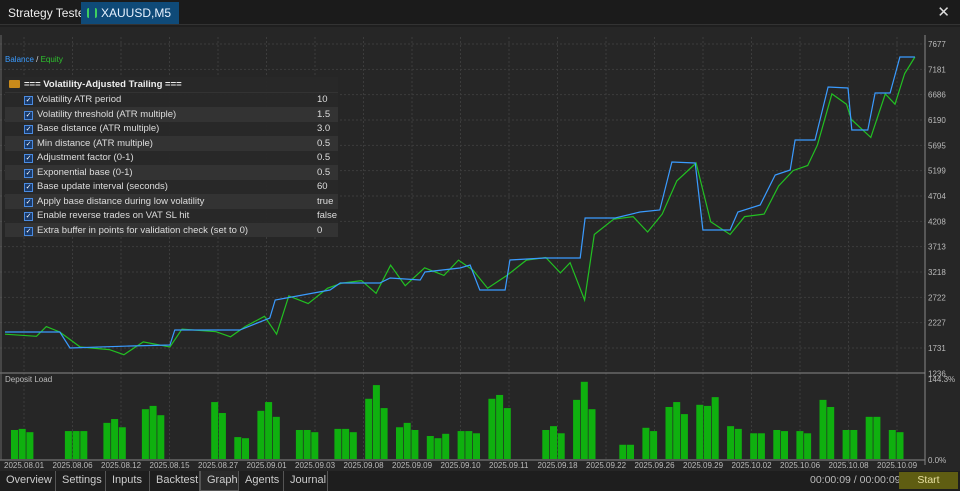  What do you see at coordinates (480, 12) in the screenshot?
I see `title-bar: Strategy Tester XAUUSD,M5 ✕` at bounding box center [480, 12].